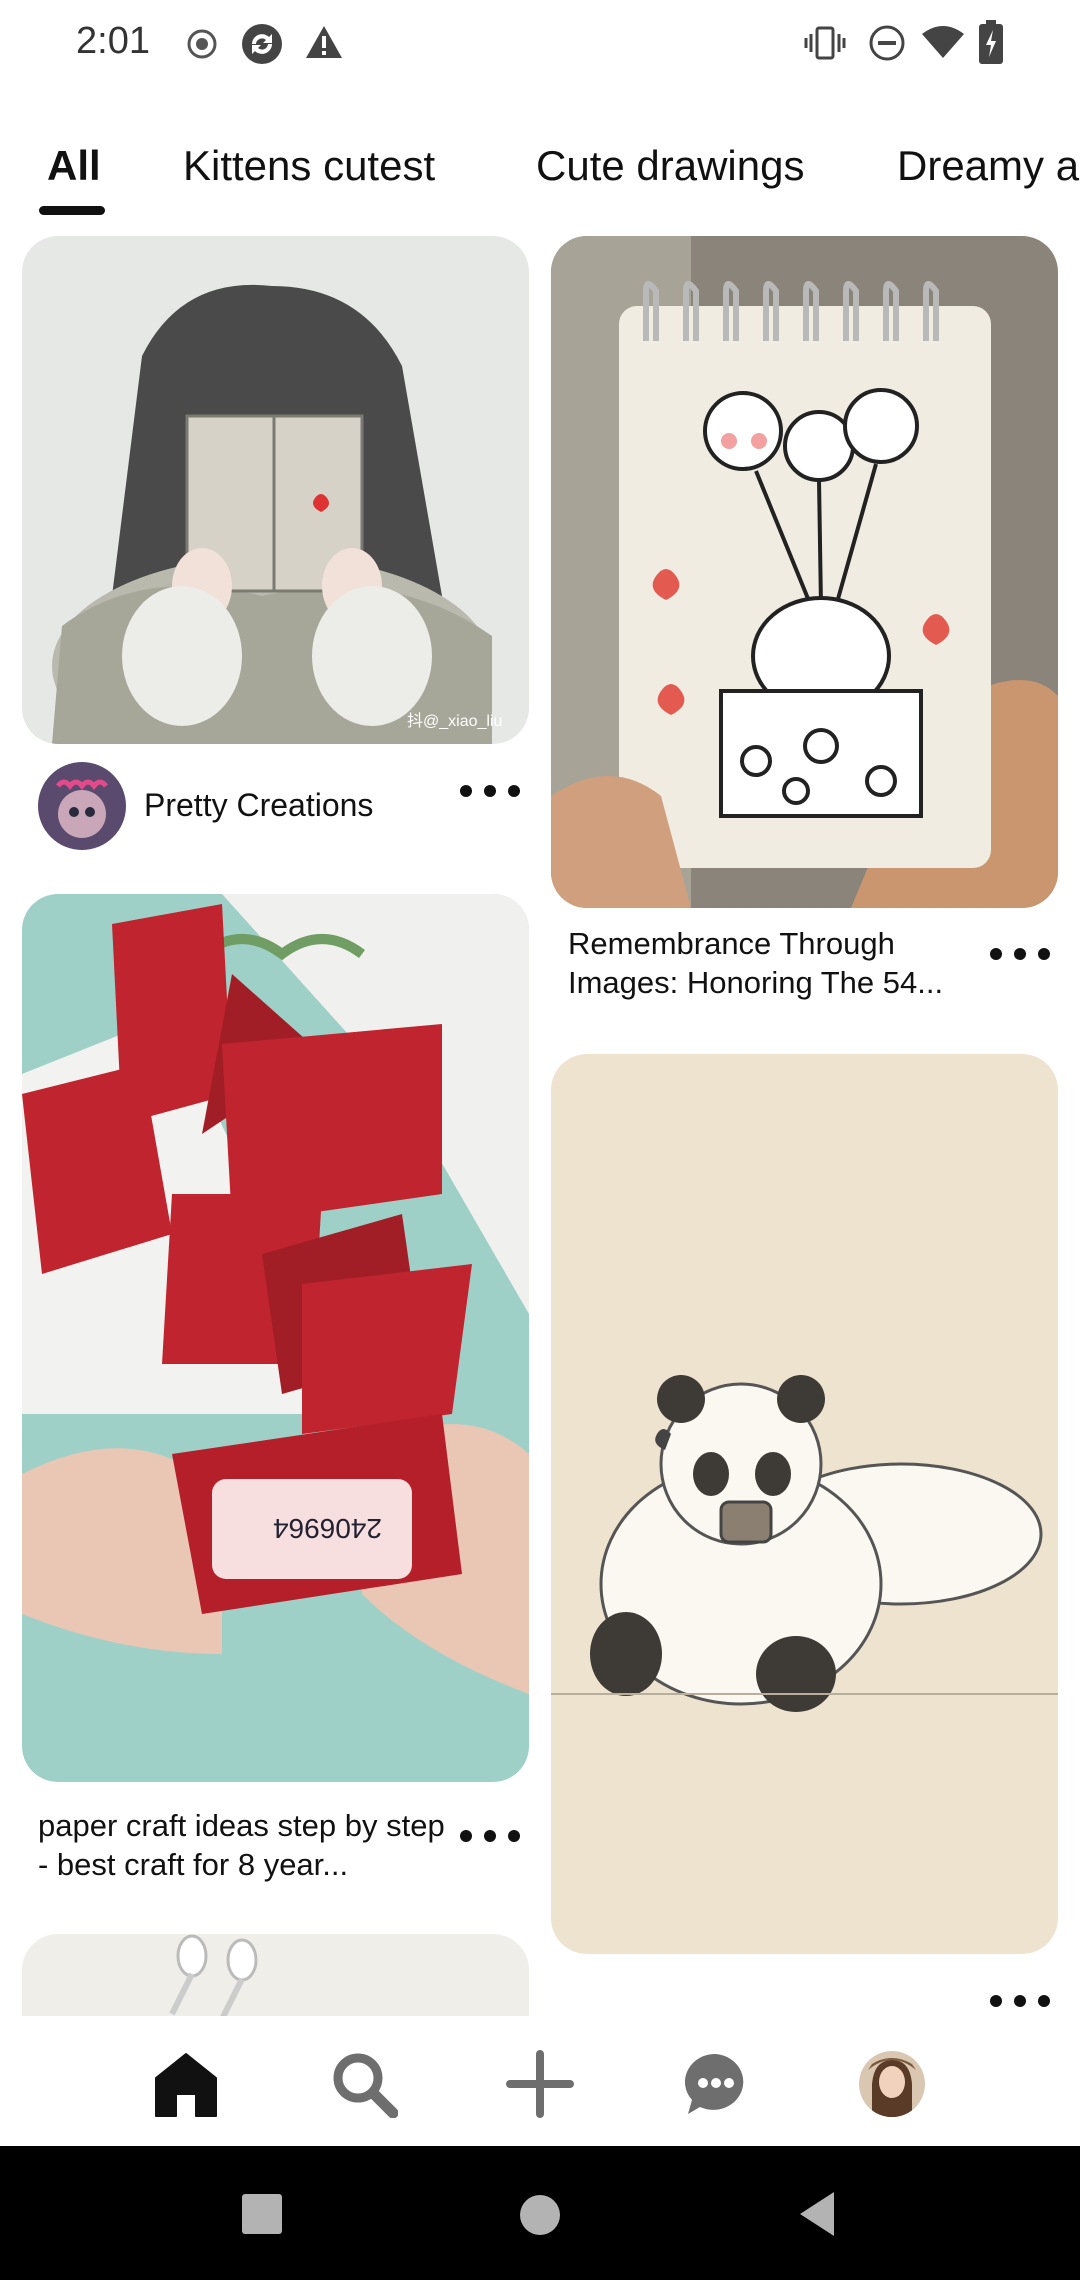 Image resolution: width=1080 pixels, height=2280 pixels. What do you see at coordinates (324, 42) in the screenshot?
I see `warning-icon` at bounding box center [324, 42].